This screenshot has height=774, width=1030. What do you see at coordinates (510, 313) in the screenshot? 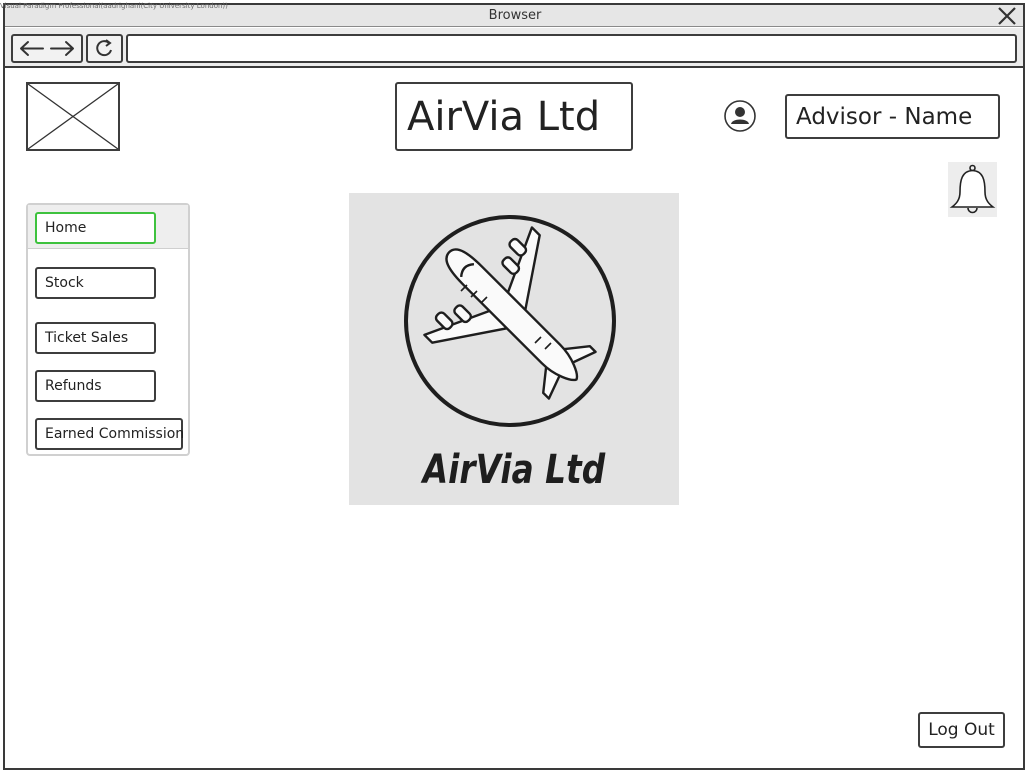
I see `airplane-icon` at bounding box center [510, 313].